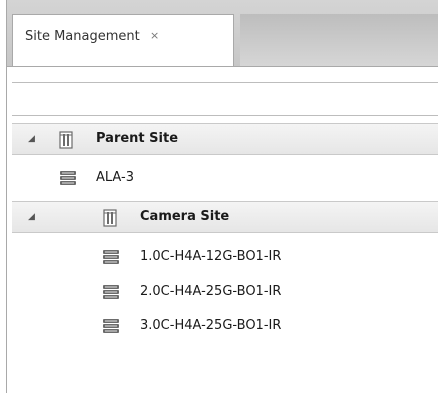 Image resolution: width=438 pixels, height=393 pixels. What do you see at coordinates (339, 40) in the screenshot?
I see `tab-strip-empty-area` at bounding box center [339, 40].